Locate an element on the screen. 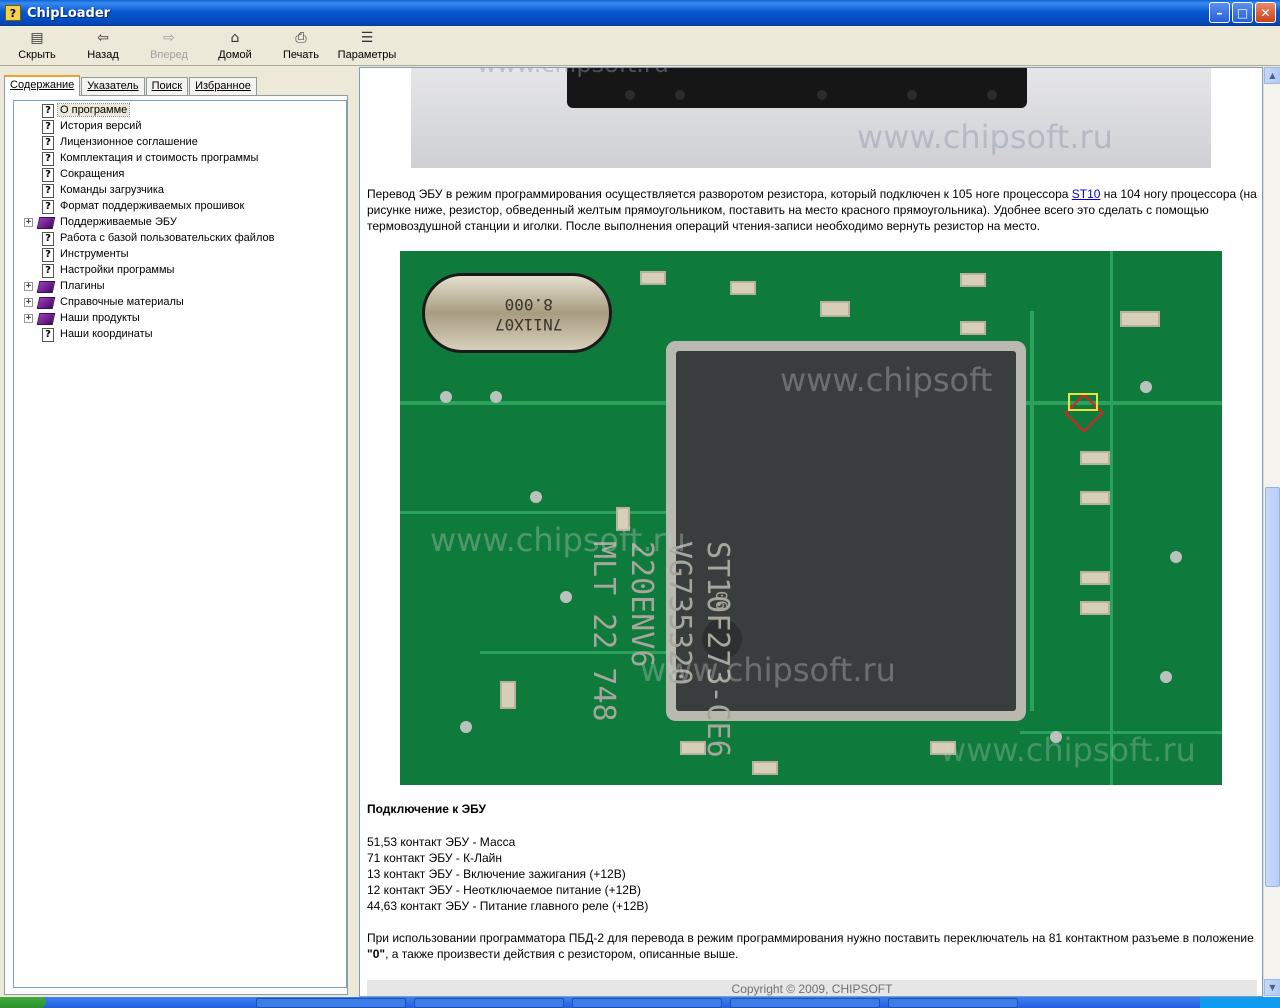  back-arrow-icon: ⇦ is located at coordinates (103, 38).